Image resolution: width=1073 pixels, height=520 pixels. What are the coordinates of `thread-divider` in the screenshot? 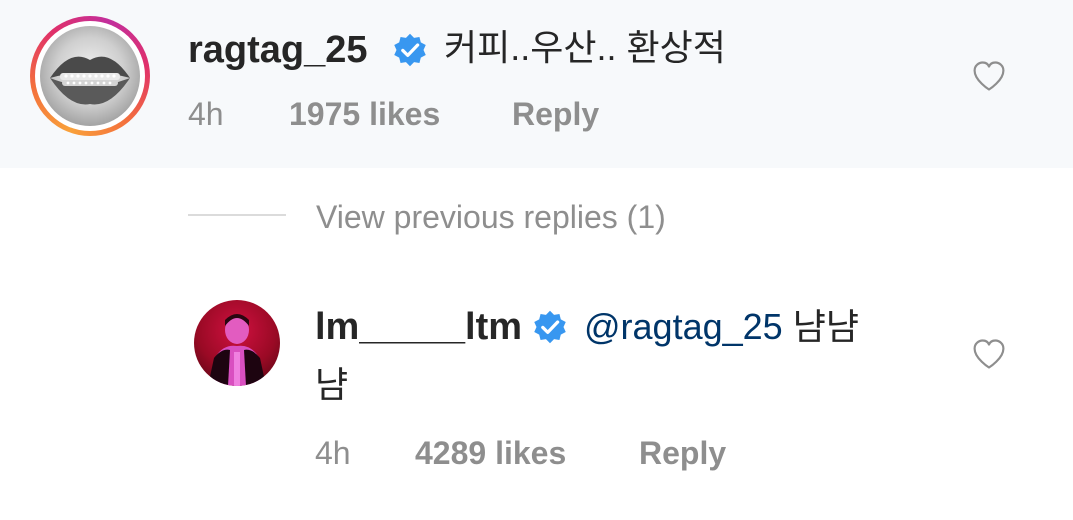 It's located at (237, 215).